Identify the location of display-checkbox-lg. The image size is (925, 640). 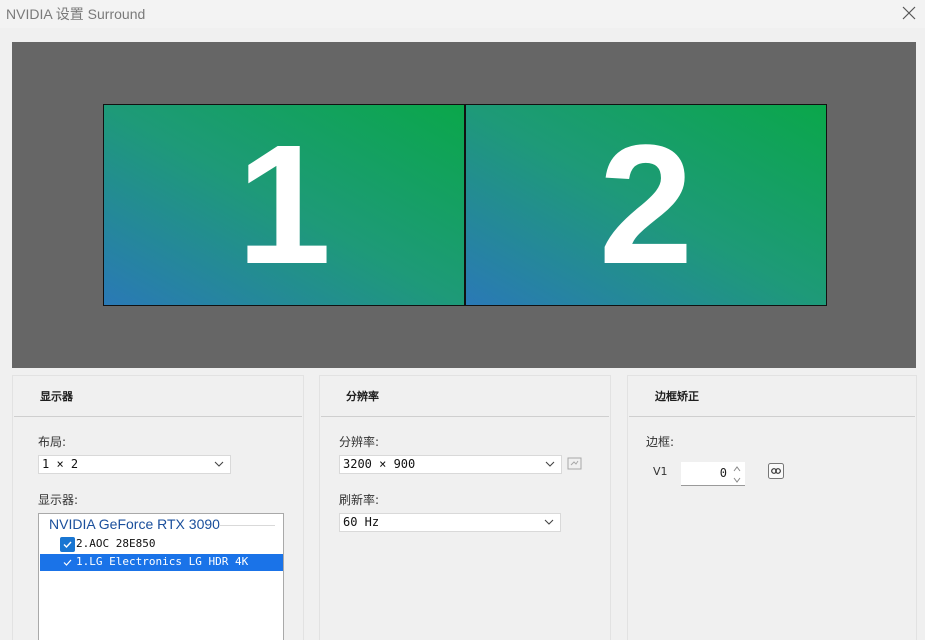
(67, 562).